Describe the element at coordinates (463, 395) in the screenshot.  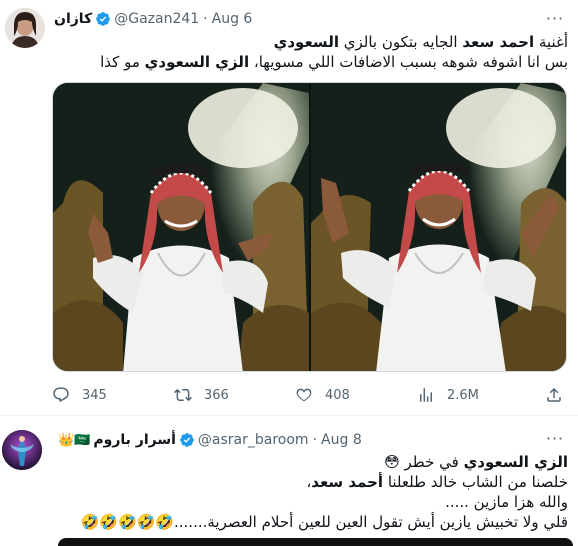
I see `views-count: 2.6M` at that location.